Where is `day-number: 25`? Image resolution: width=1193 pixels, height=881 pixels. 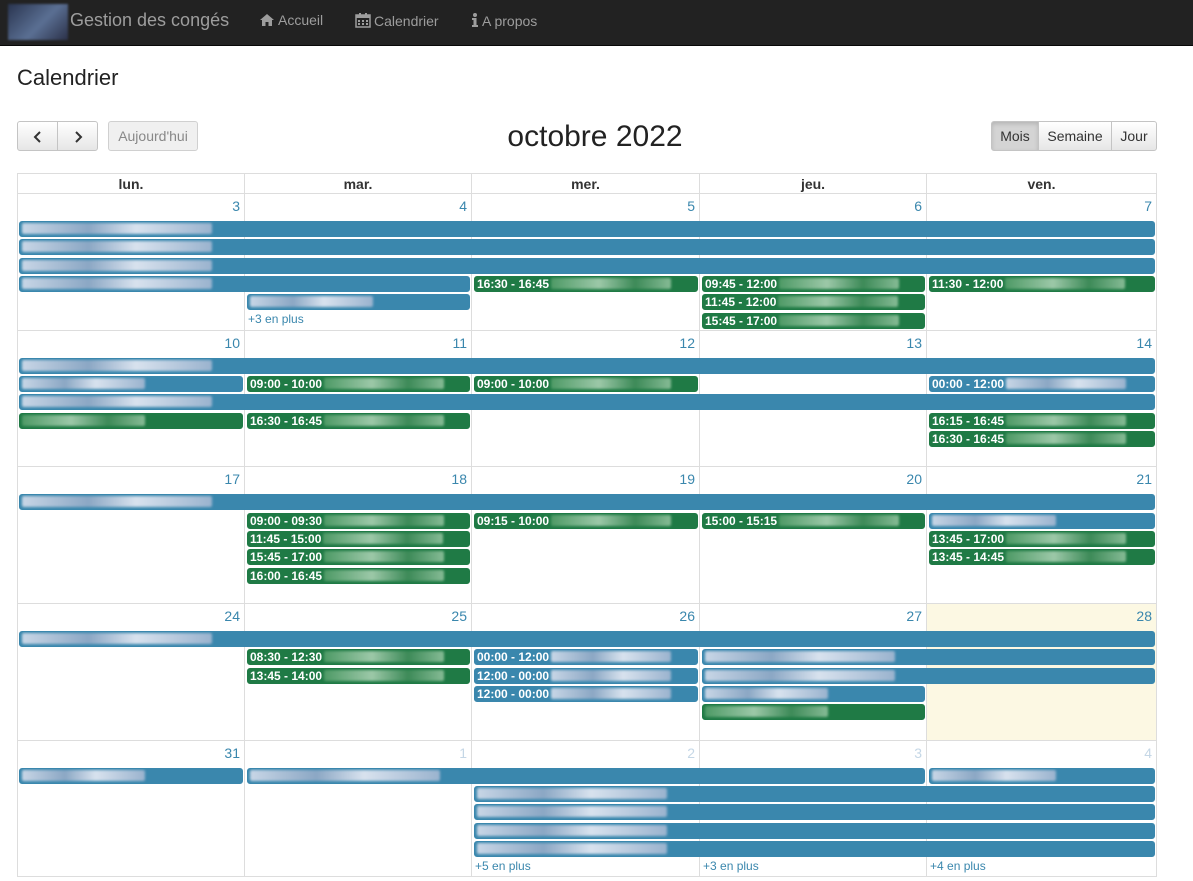 day-number: 25 is located at coordinates (459, 616).